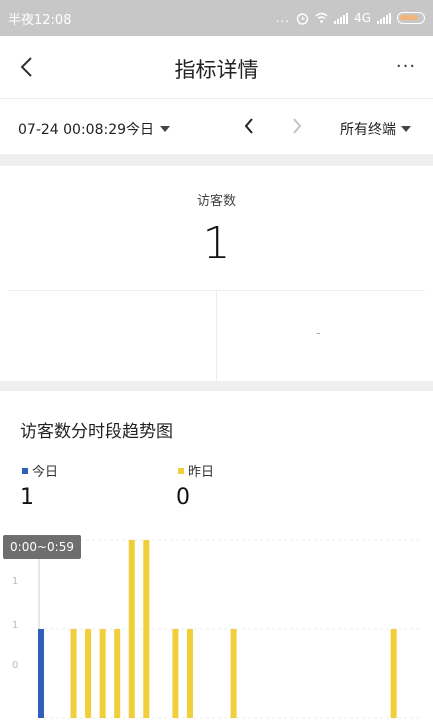 The image size is (433, 720). Describe the element at coordinates (42, 547) in the screenshot. I see `chart-tooltip: 0:00~0:59` at that location.